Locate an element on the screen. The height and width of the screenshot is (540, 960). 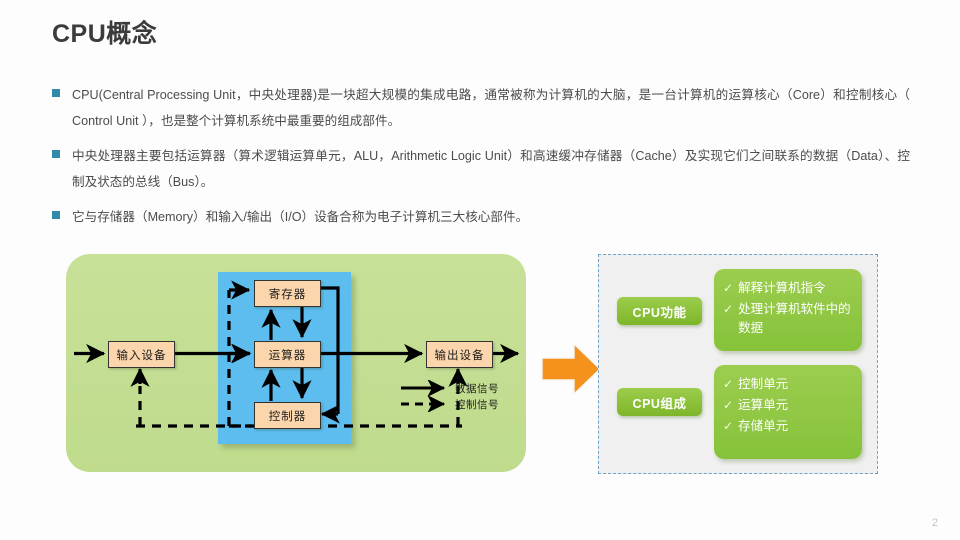
card-cpu-function: ✓ 解释计算机指令 ✓ 处理计算机软件中的数据 is located at coordinates (788, 310).